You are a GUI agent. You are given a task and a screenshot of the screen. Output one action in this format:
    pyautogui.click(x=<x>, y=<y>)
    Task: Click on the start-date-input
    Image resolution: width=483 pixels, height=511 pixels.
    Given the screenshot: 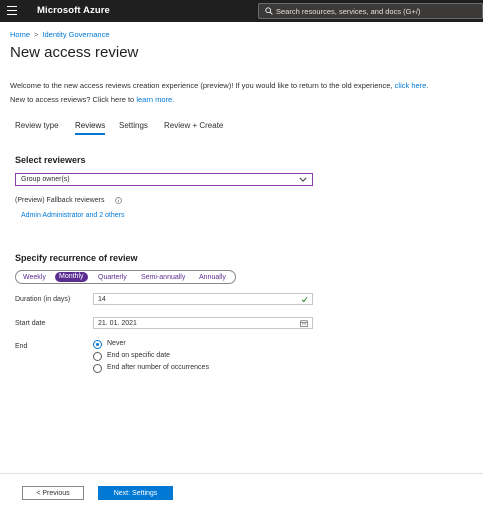 What is the action you would take?
    pyautogui.click(x=193, y=323)
    